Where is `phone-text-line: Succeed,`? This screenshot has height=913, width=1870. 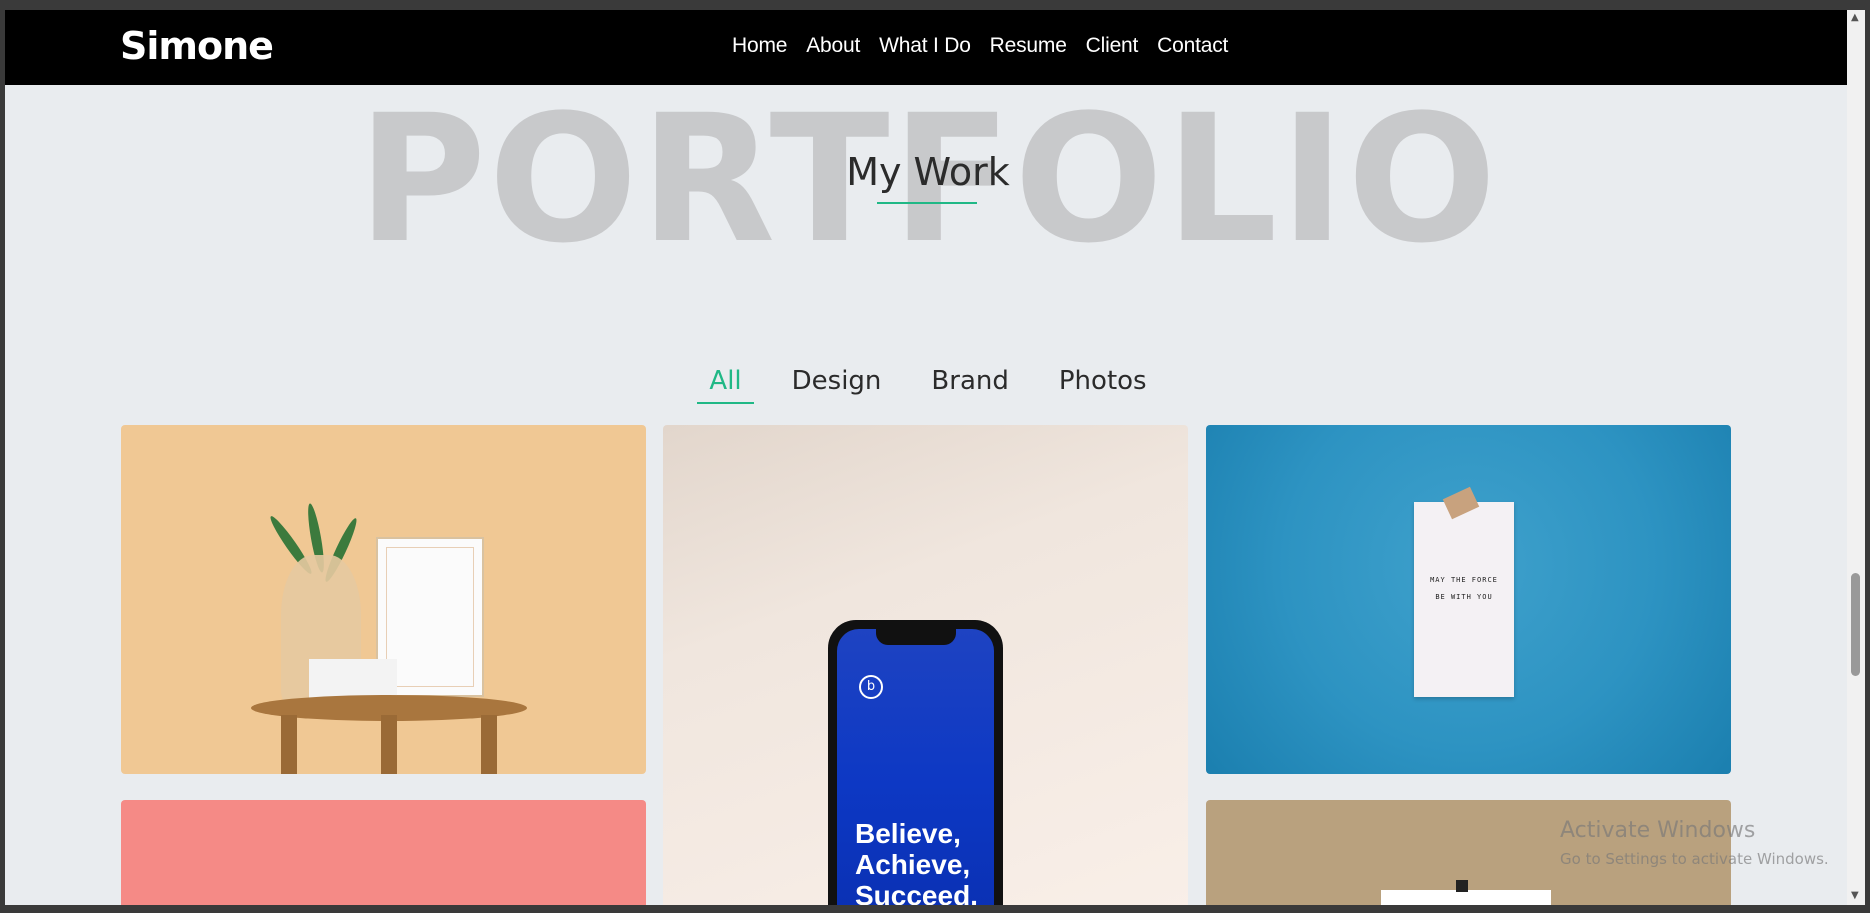 phone-text-line: Succeed, is located at coordinates (916, 892).